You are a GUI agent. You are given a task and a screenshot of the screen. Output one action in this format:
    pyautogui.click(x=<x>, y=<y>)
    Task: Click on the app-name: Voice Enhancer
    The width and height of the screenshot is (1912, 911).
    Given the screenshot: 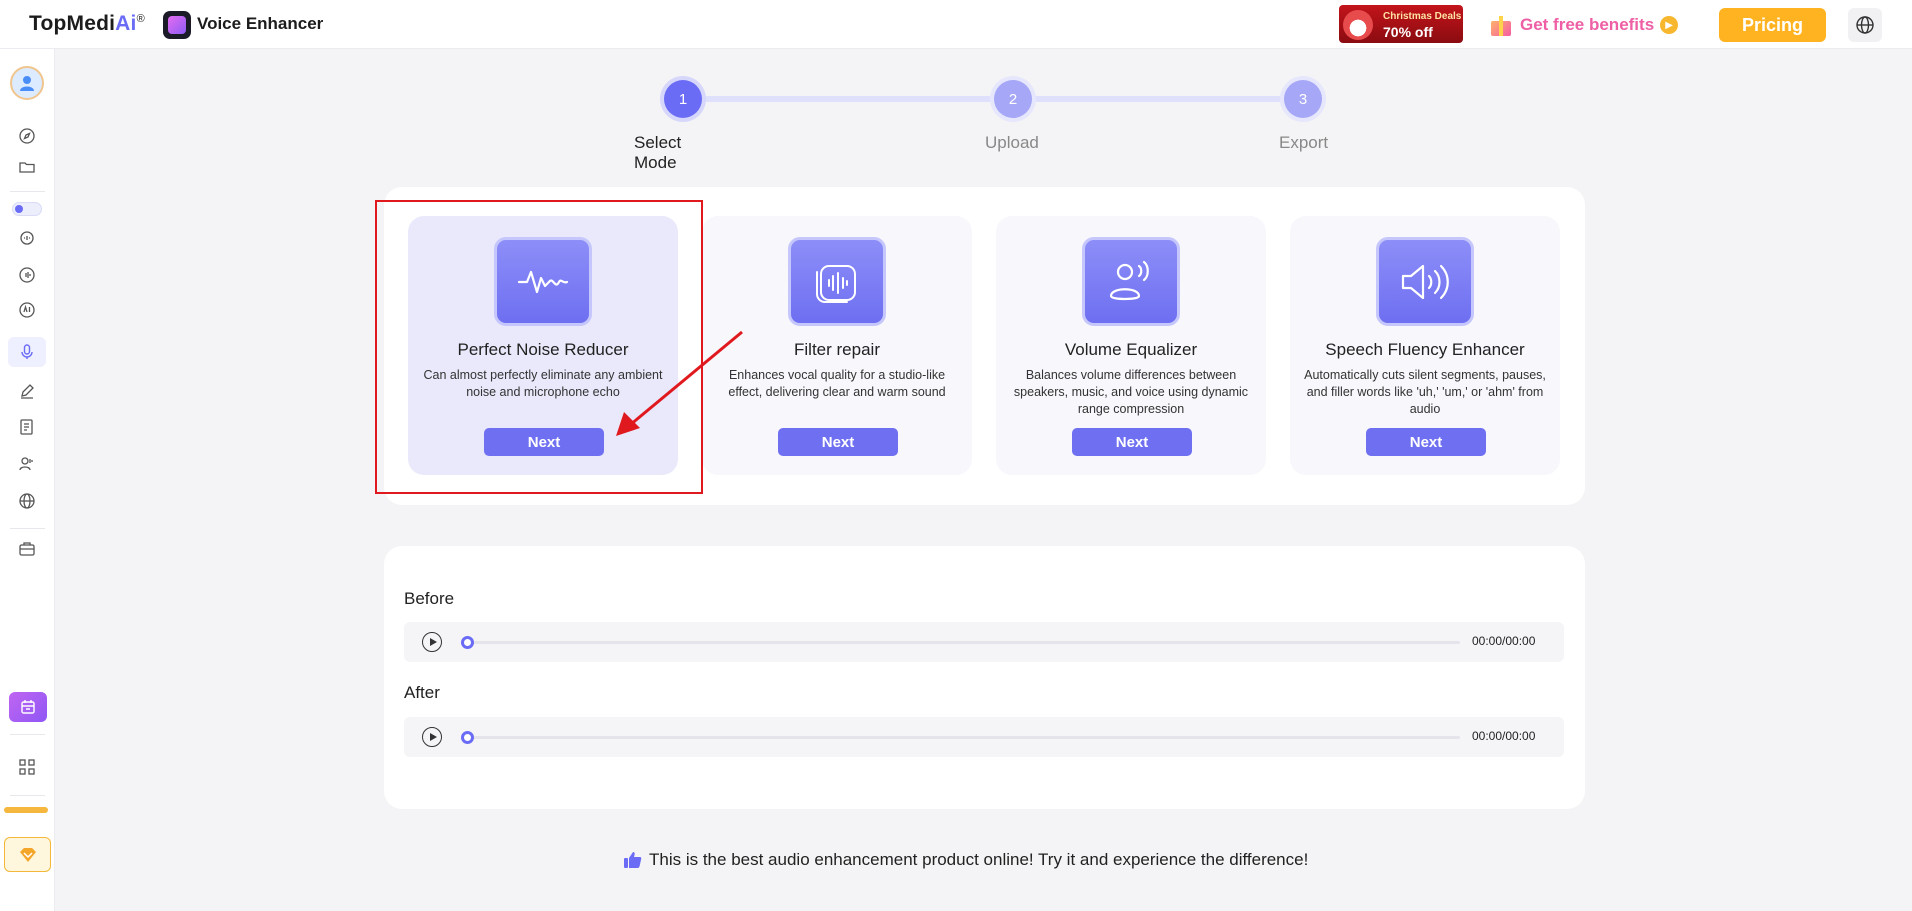 What is the action you would take?
    pyautogui.click(x=260, y=23)
    